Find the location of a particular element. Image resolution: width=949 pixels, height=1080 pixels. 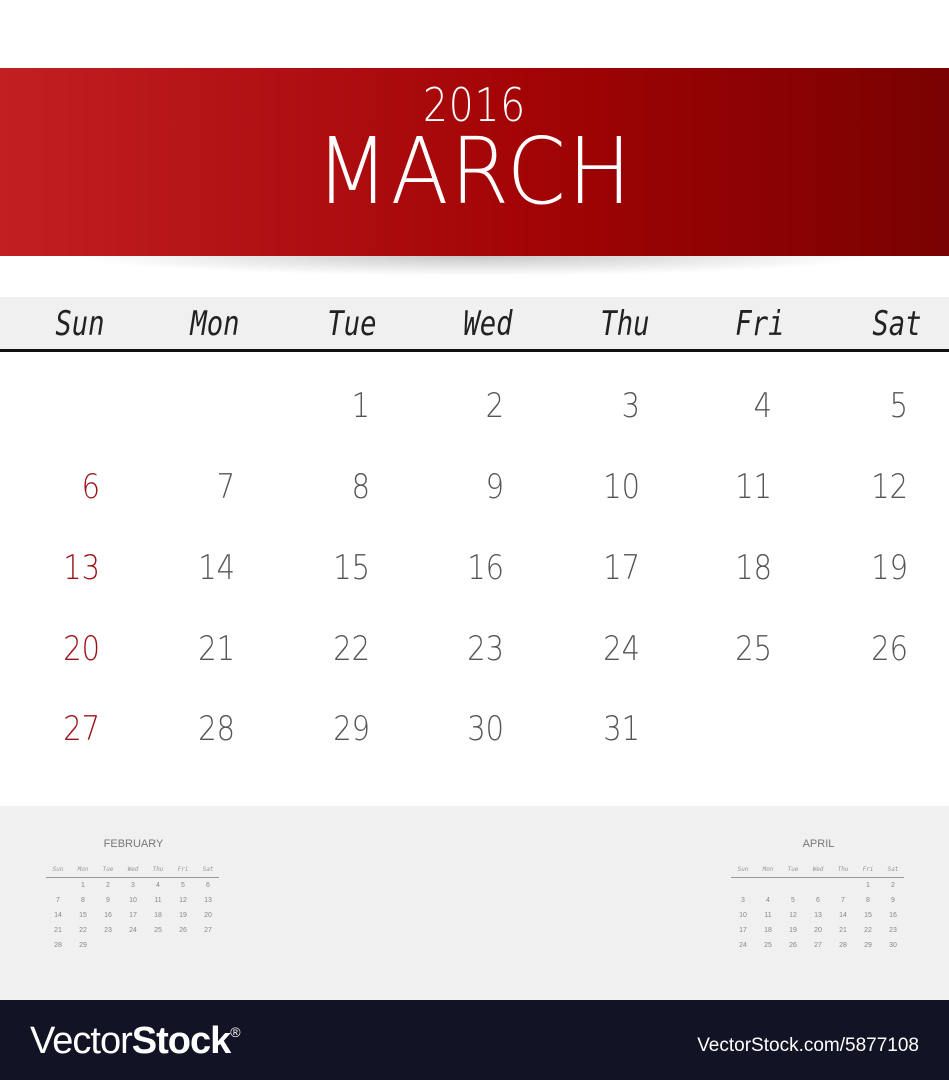

mini-weekday-tue: Tue is located at coordinates (793, 869).